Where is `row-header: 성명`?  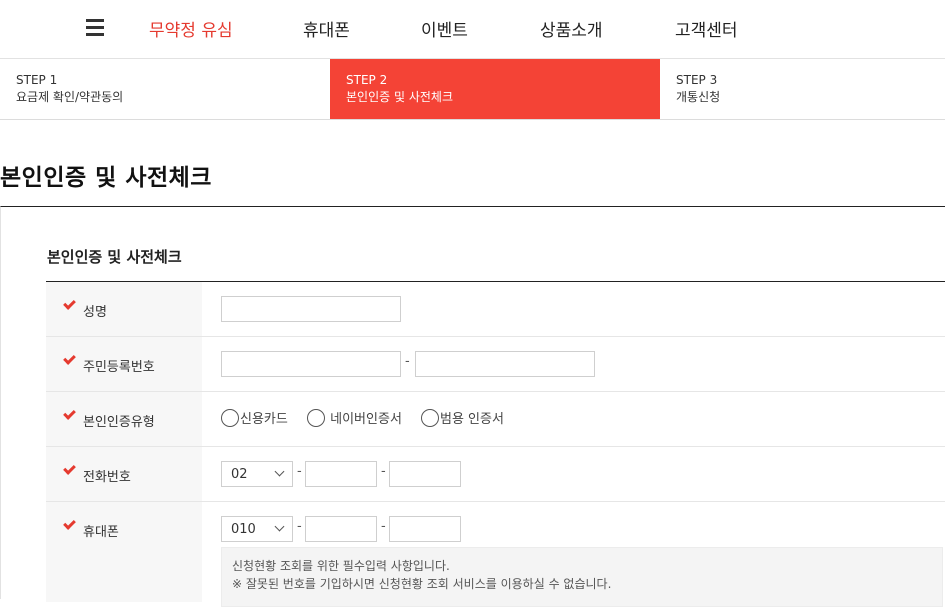 row-header: 성명 is located at coordinates (124, 309).